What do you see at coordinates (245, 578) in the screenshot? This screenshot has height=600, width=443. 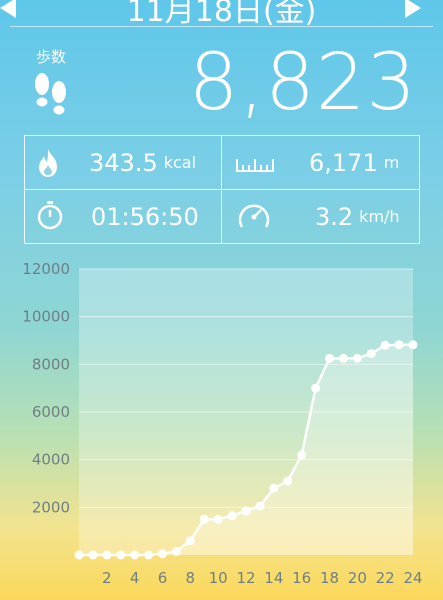 I see `x-tick-label: 12` at bounding box center [245, 578].